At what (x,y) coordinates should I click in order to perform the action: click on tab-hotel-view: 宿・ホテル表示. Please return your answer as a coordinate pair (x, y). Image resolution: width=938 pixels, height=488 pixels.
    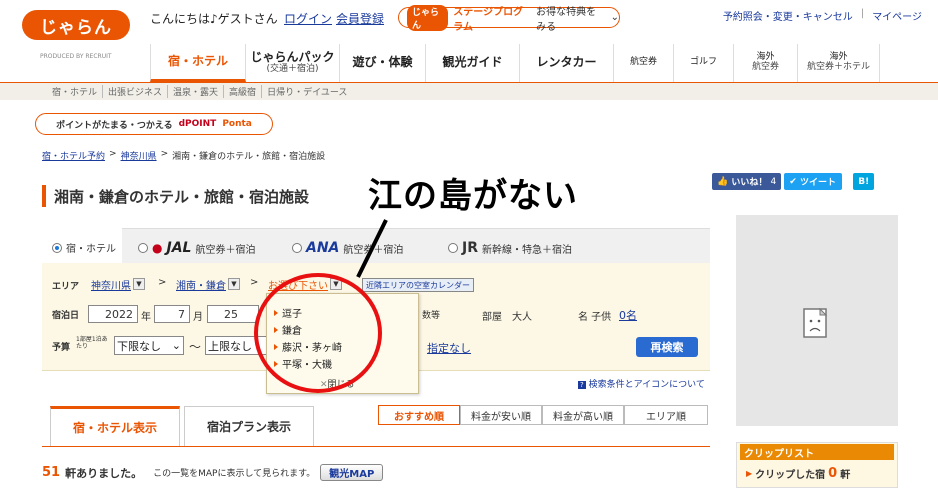
    Looking at the image, I should click on (115, 426).